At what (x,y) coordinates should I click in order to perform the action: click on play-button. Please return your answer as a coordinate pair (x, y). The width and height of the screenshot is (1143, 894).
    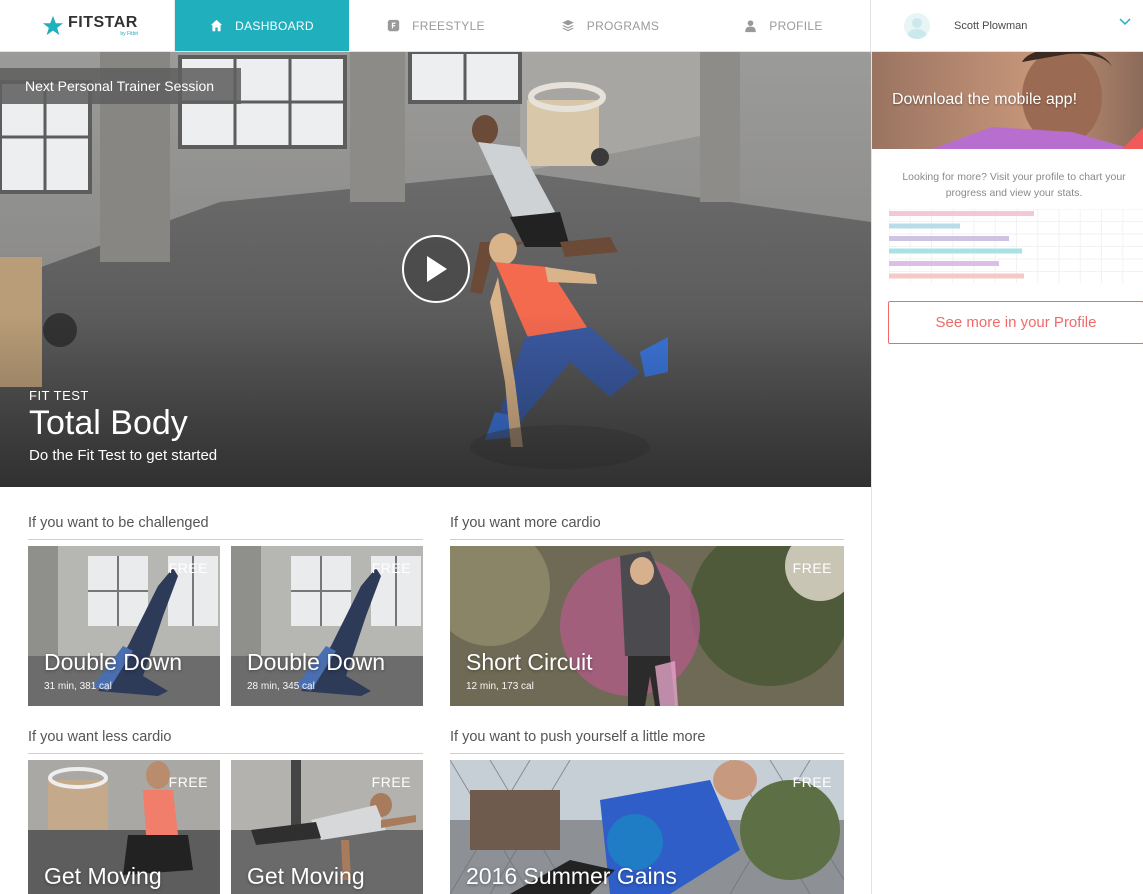
    Looking at the image, I should click on (436, 269).